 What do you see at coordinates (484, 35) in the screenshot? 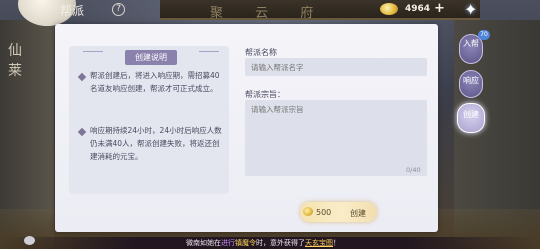
I see `join-count-badge: 70` at bounding box center [484, 35].